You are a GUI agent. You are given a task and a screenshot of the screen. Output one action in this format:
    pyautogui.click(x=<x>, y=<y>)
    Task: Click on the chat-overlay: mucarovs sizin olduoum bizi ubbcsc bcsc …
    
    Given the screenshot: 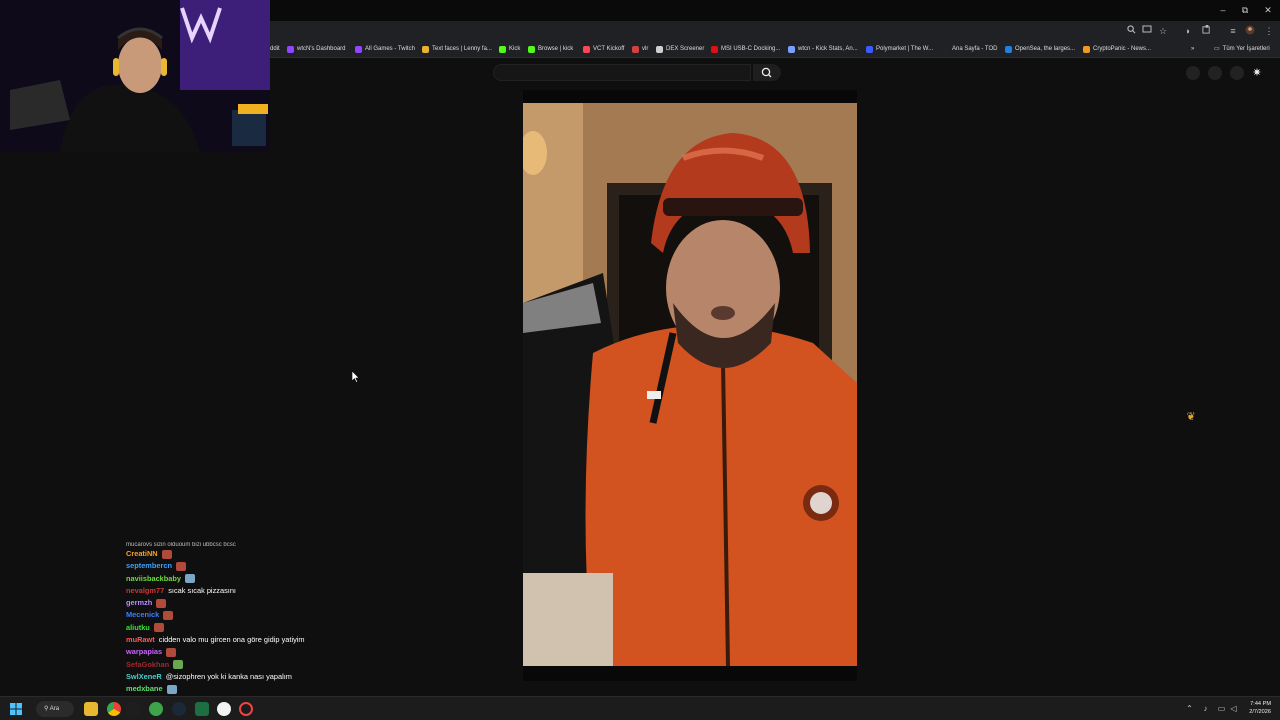 What is the action you would take?
    pyautogui.click(x=256, y=622)
    